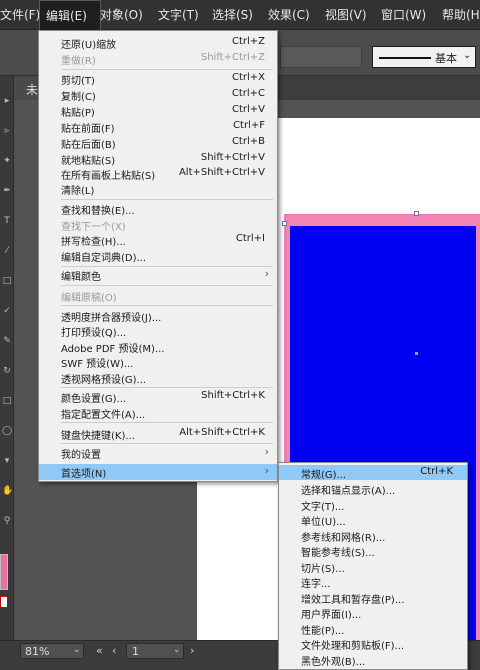 This screenshot has height=670, width=480. What do you see at coordinates (266, 451) in the screenshot?
I see `submenu-arrow-icon: ›` at bounding box center [266, 451].